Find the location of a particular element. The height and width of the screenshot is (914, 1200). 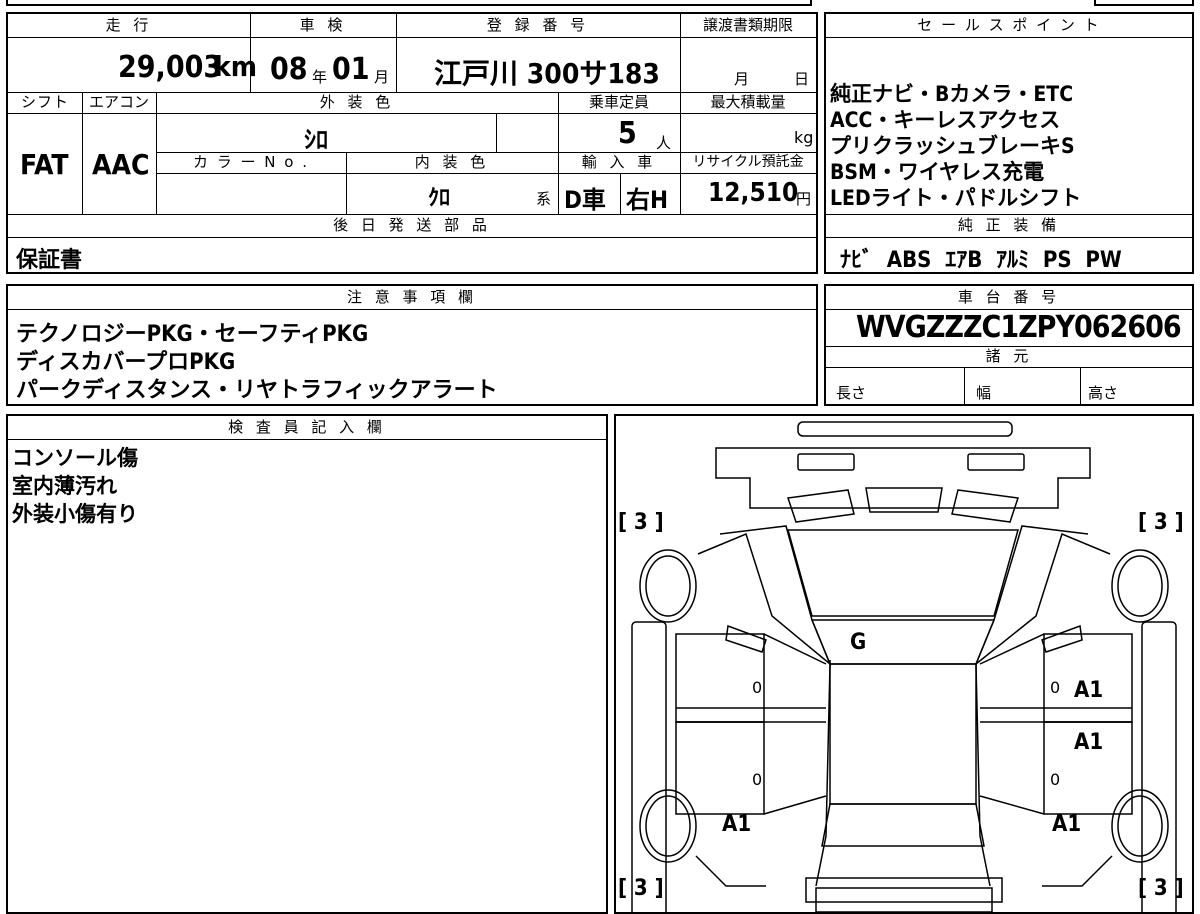

height-label: 高さ is located at coordinates (1103, 393).